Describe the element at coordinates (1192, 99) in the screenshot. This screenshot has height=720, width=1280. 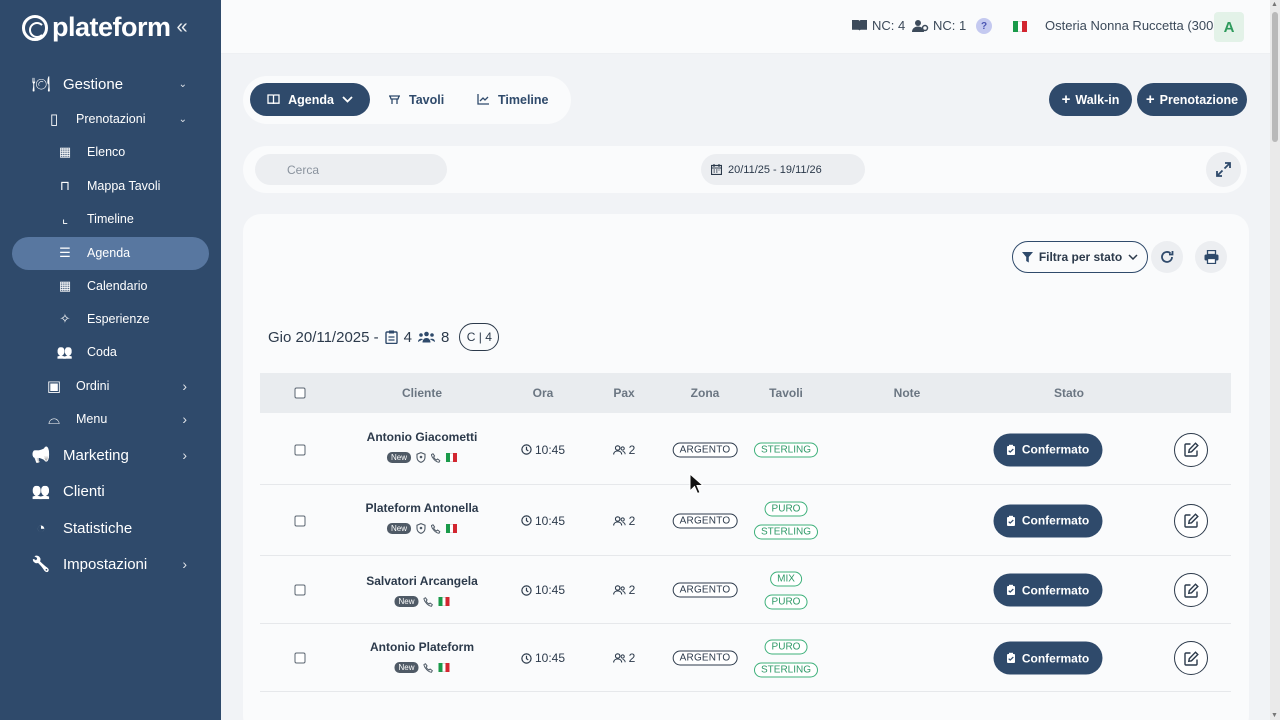
I see `new-reservation-button: + Prenotazione` at that location.